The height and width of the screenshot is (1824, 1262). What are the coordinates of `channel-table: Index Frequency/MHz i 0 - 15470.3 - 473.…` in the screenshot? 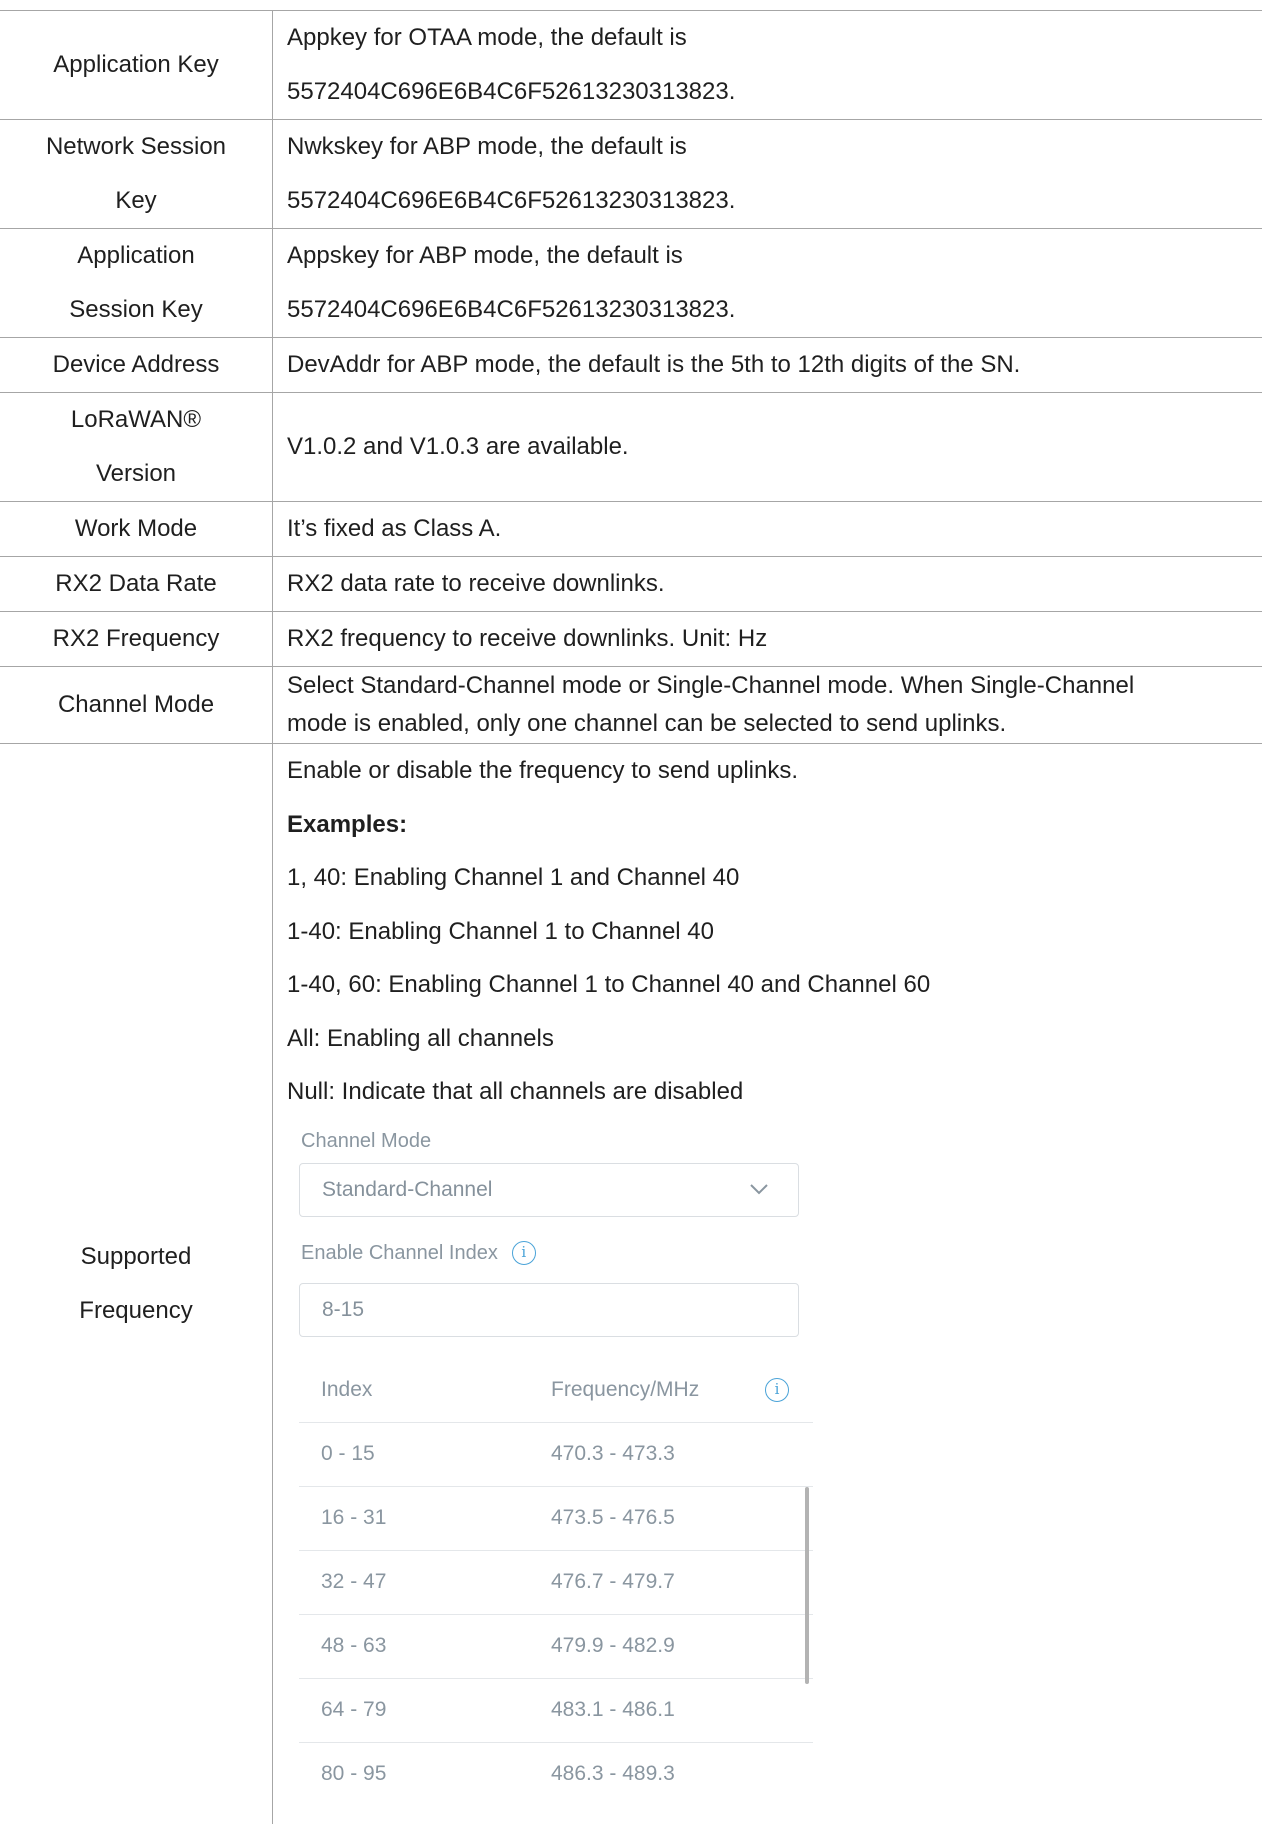 It's located at (556, 1582).